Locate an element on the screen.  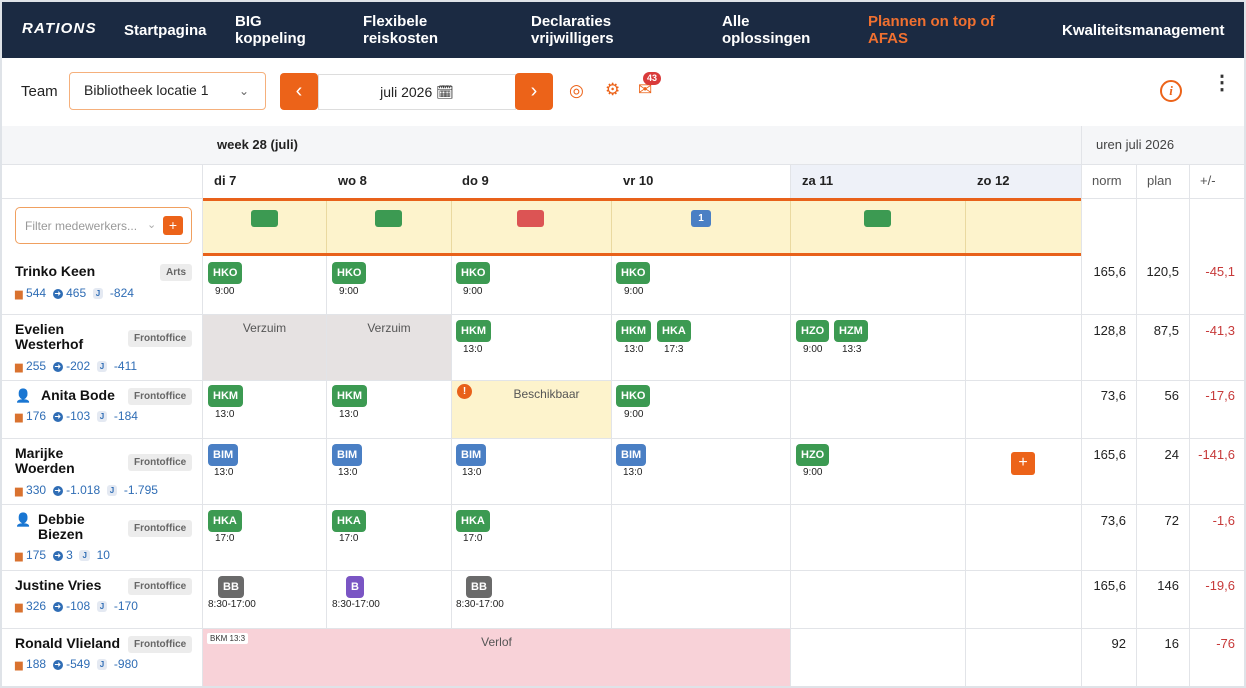
next-month-button: › is located at coordinates (534, 91).